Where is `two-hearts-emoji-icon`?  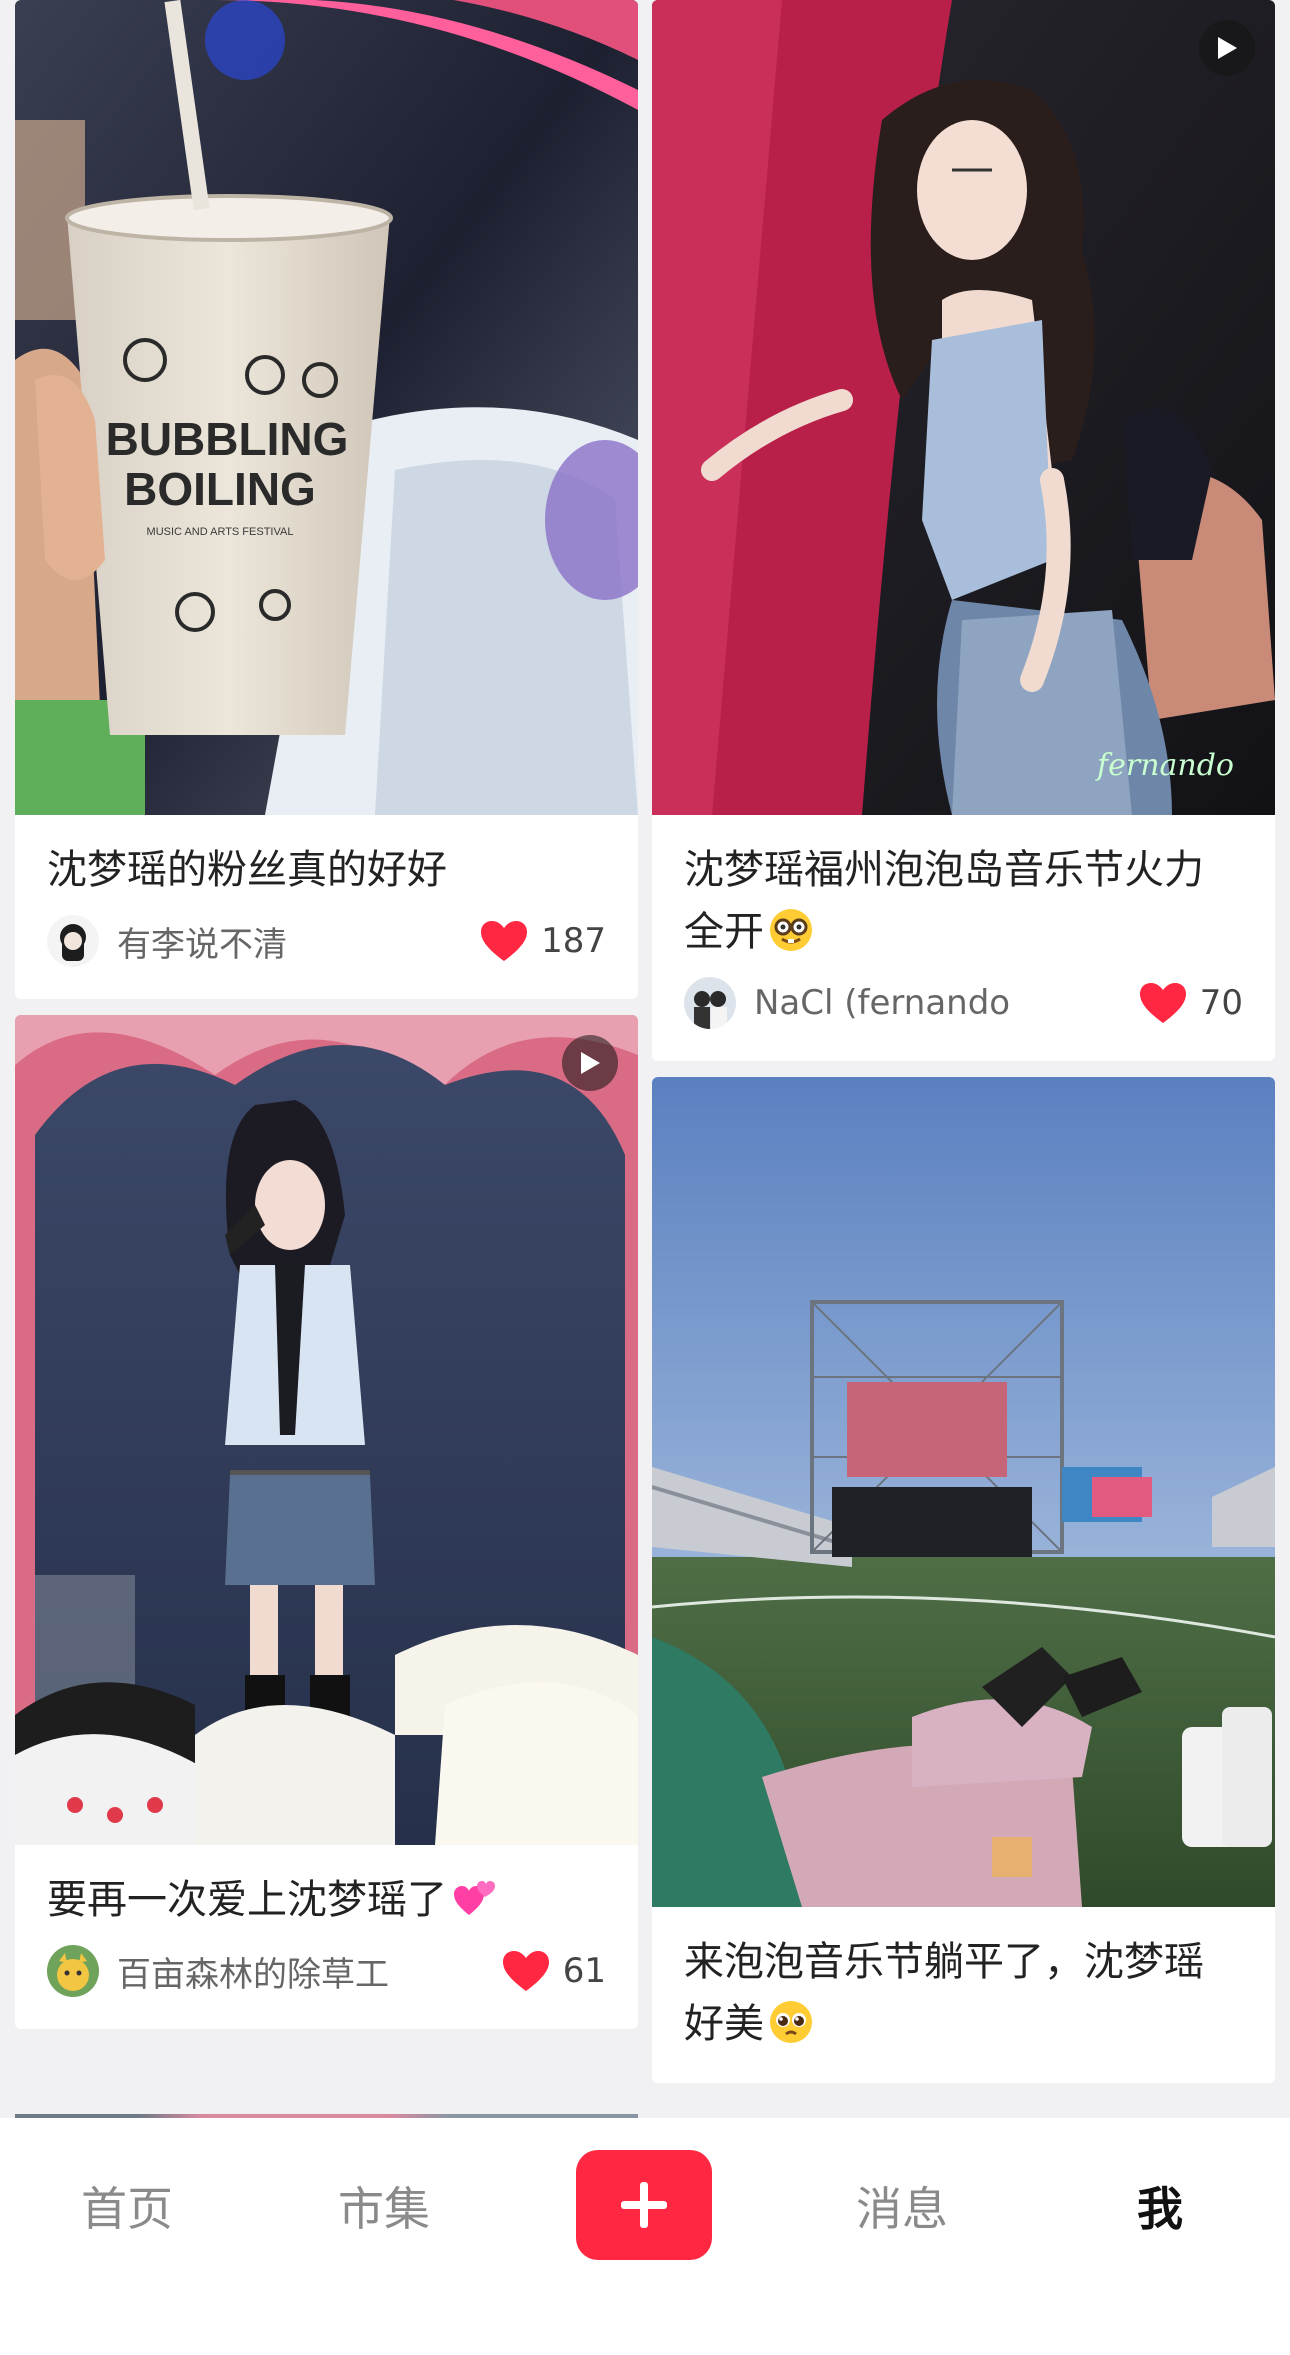 two-hearts-emoji-icon is located at coordinates (474, 1898).